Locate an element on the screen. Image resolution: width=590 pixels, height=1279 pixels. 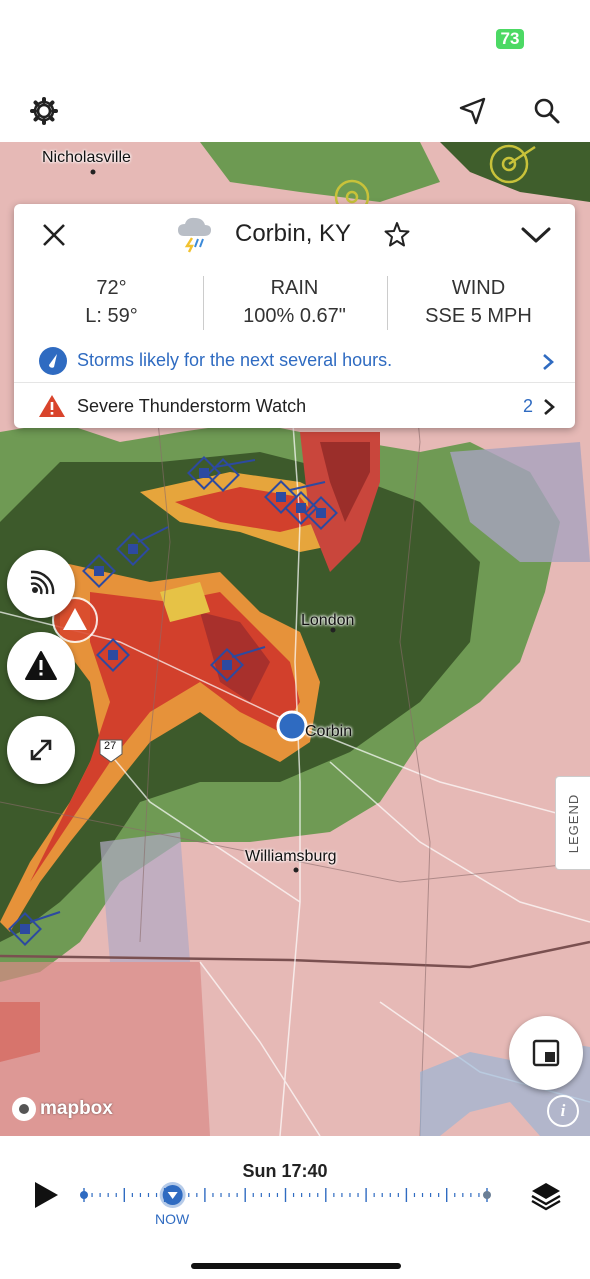
gear-icon is located at coordinates (44, 111).